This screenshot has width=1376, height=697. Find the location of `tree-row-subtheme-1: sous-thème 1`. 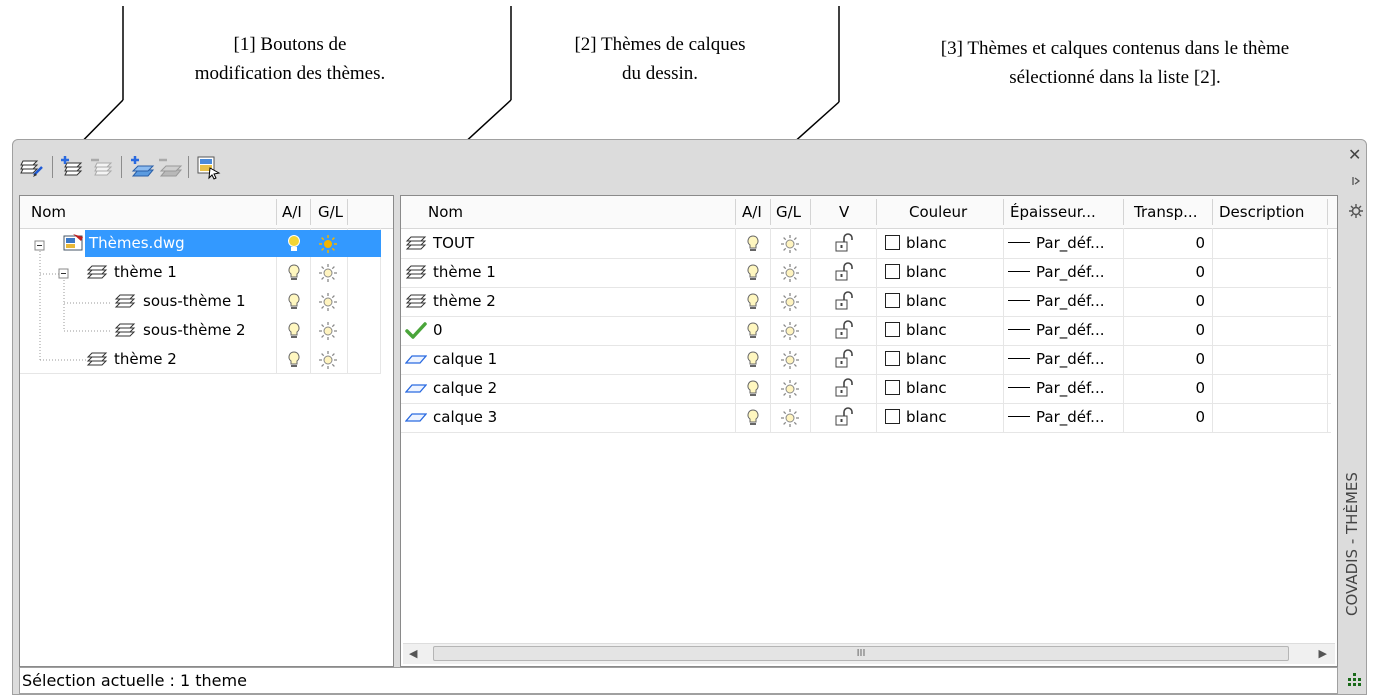

tree-row-subtheme-1: sous-thème 1 is located at coordinates (200, 301).